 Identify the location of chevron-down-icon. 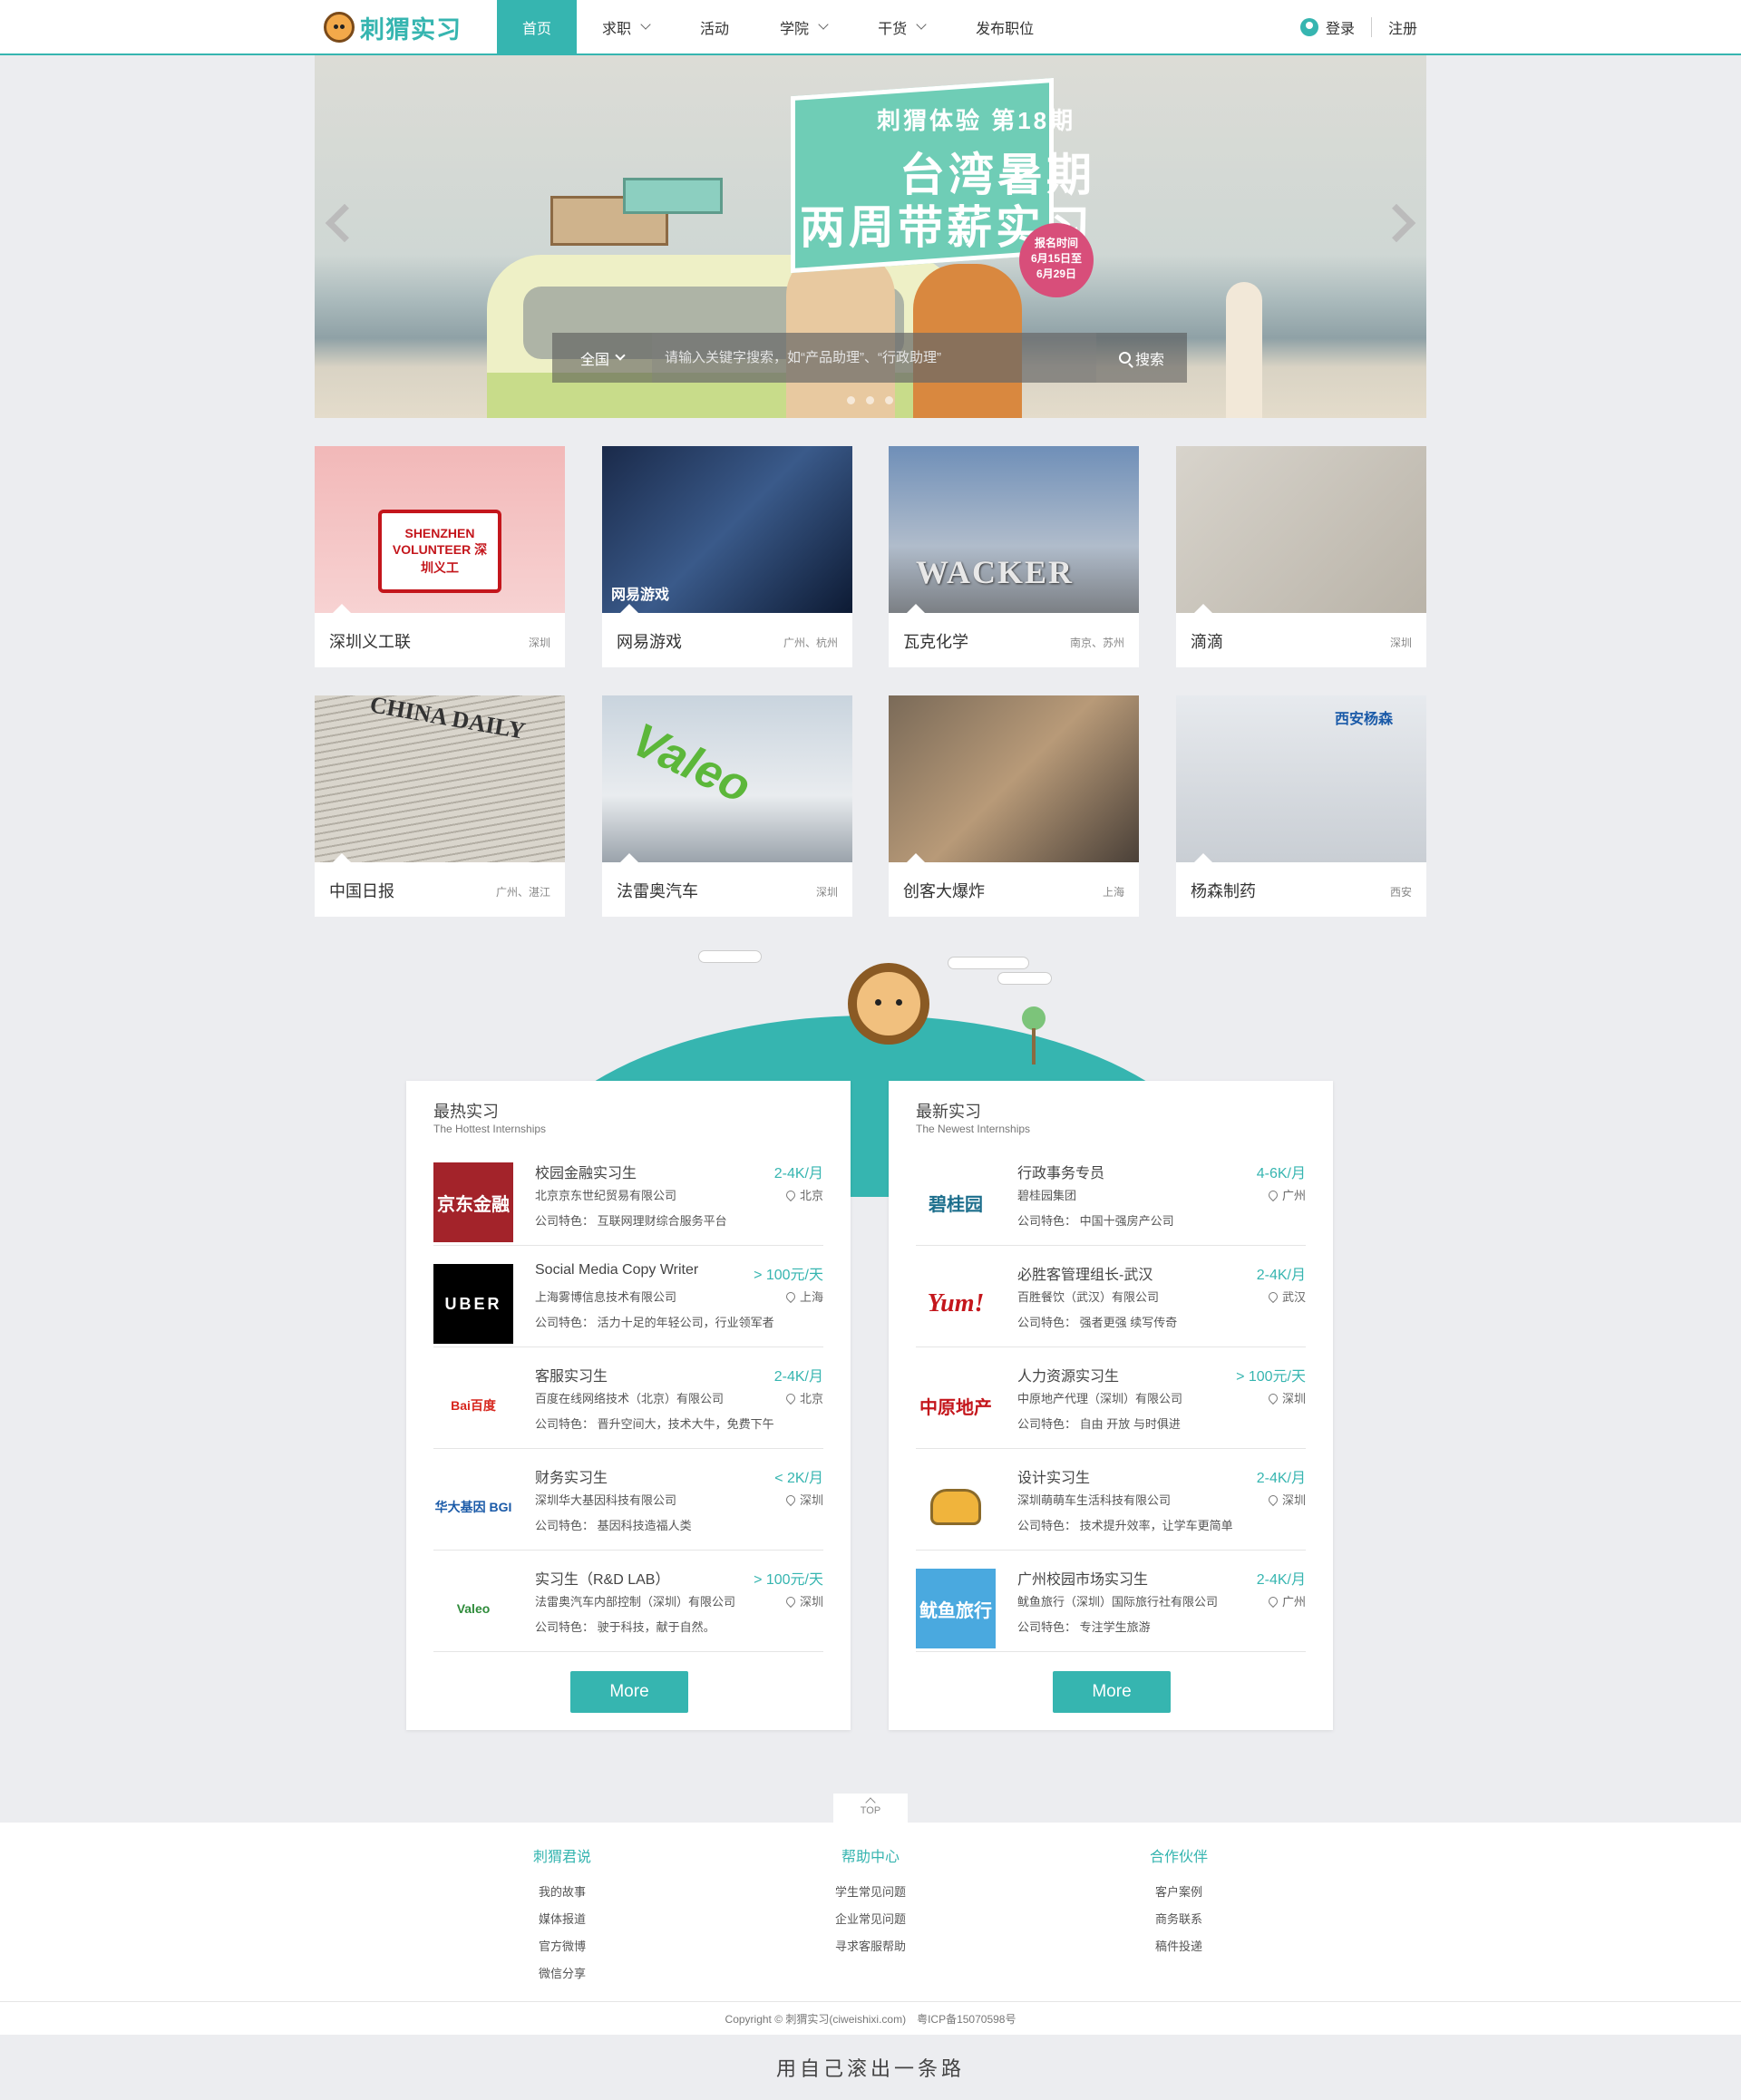
(823, 24).